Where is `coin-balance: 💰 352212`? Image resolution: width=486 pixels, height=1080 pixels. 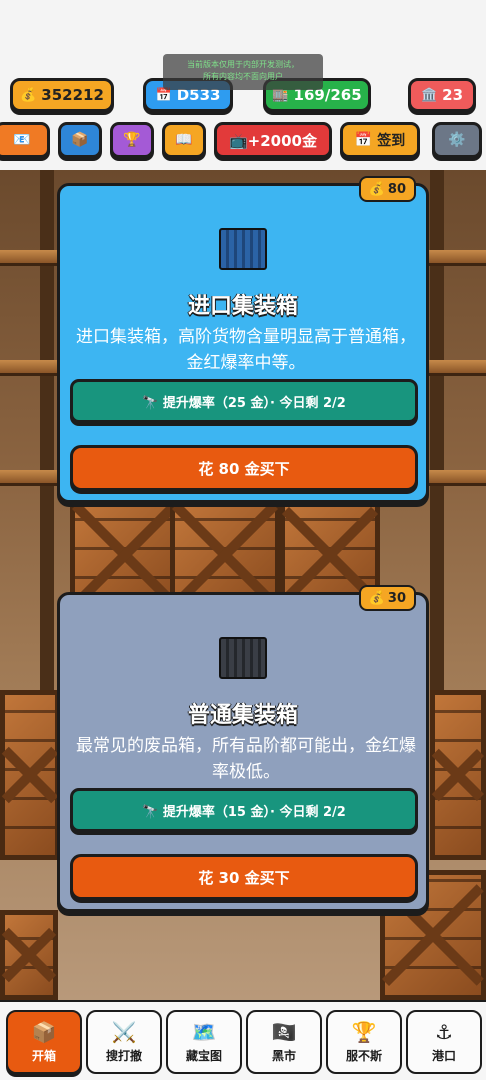 coin-balance: 💰 352212 is located at coordinates (62, 95).